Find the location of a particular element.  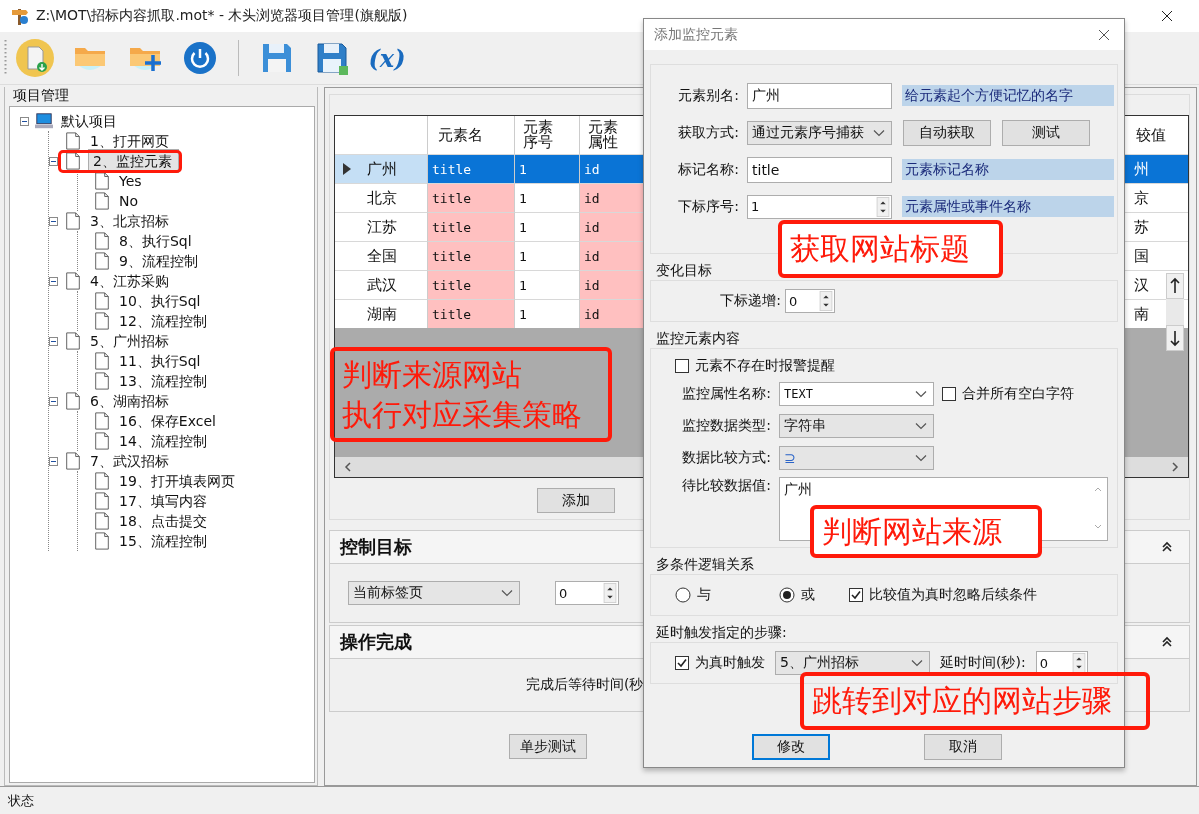

scroll-right-icon is located at coordinates (1175, 467).